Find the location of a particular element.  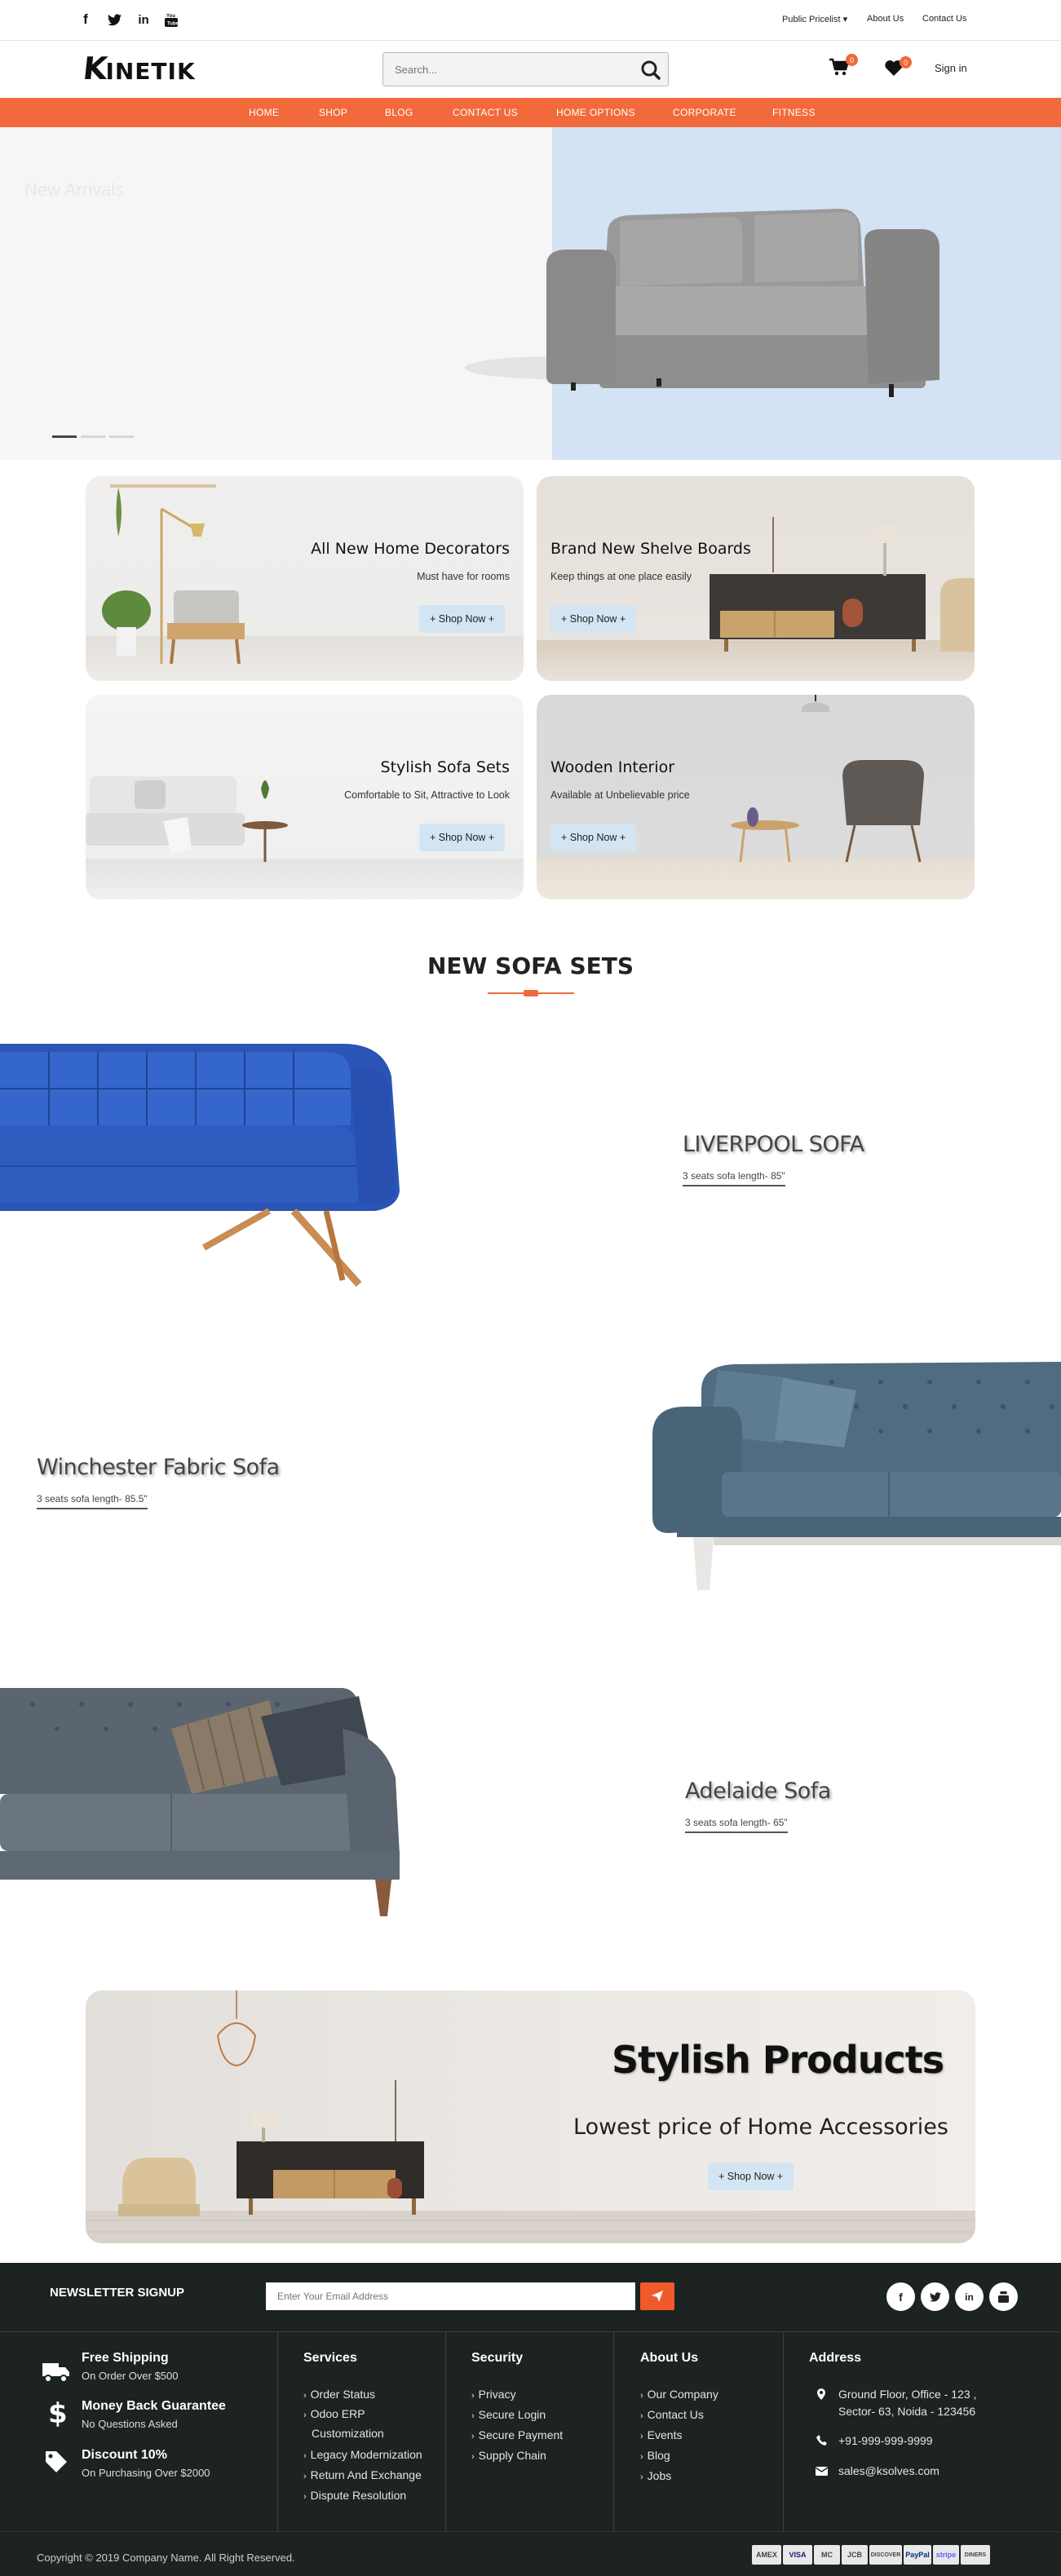

search-input is located at coordinates (505, 69).